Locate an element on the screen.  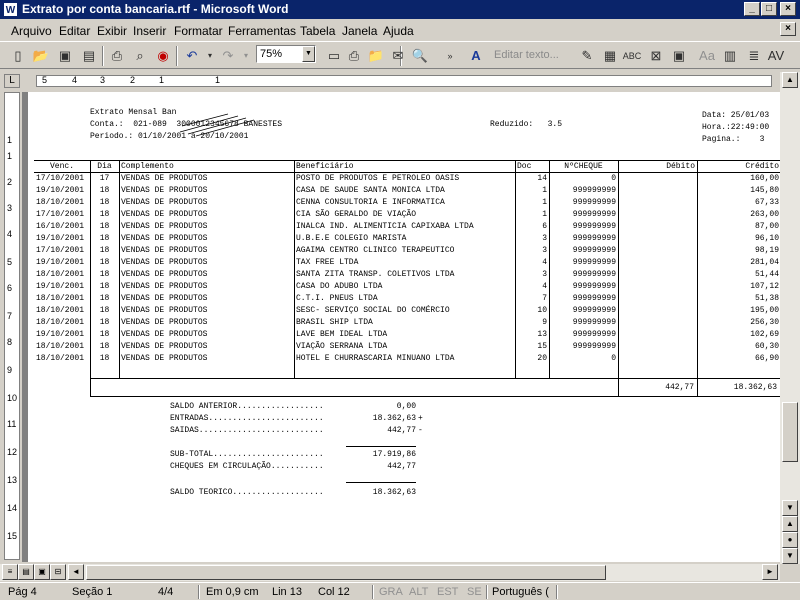
toolbar-options-icon: » is located at coordinates (450, 56).